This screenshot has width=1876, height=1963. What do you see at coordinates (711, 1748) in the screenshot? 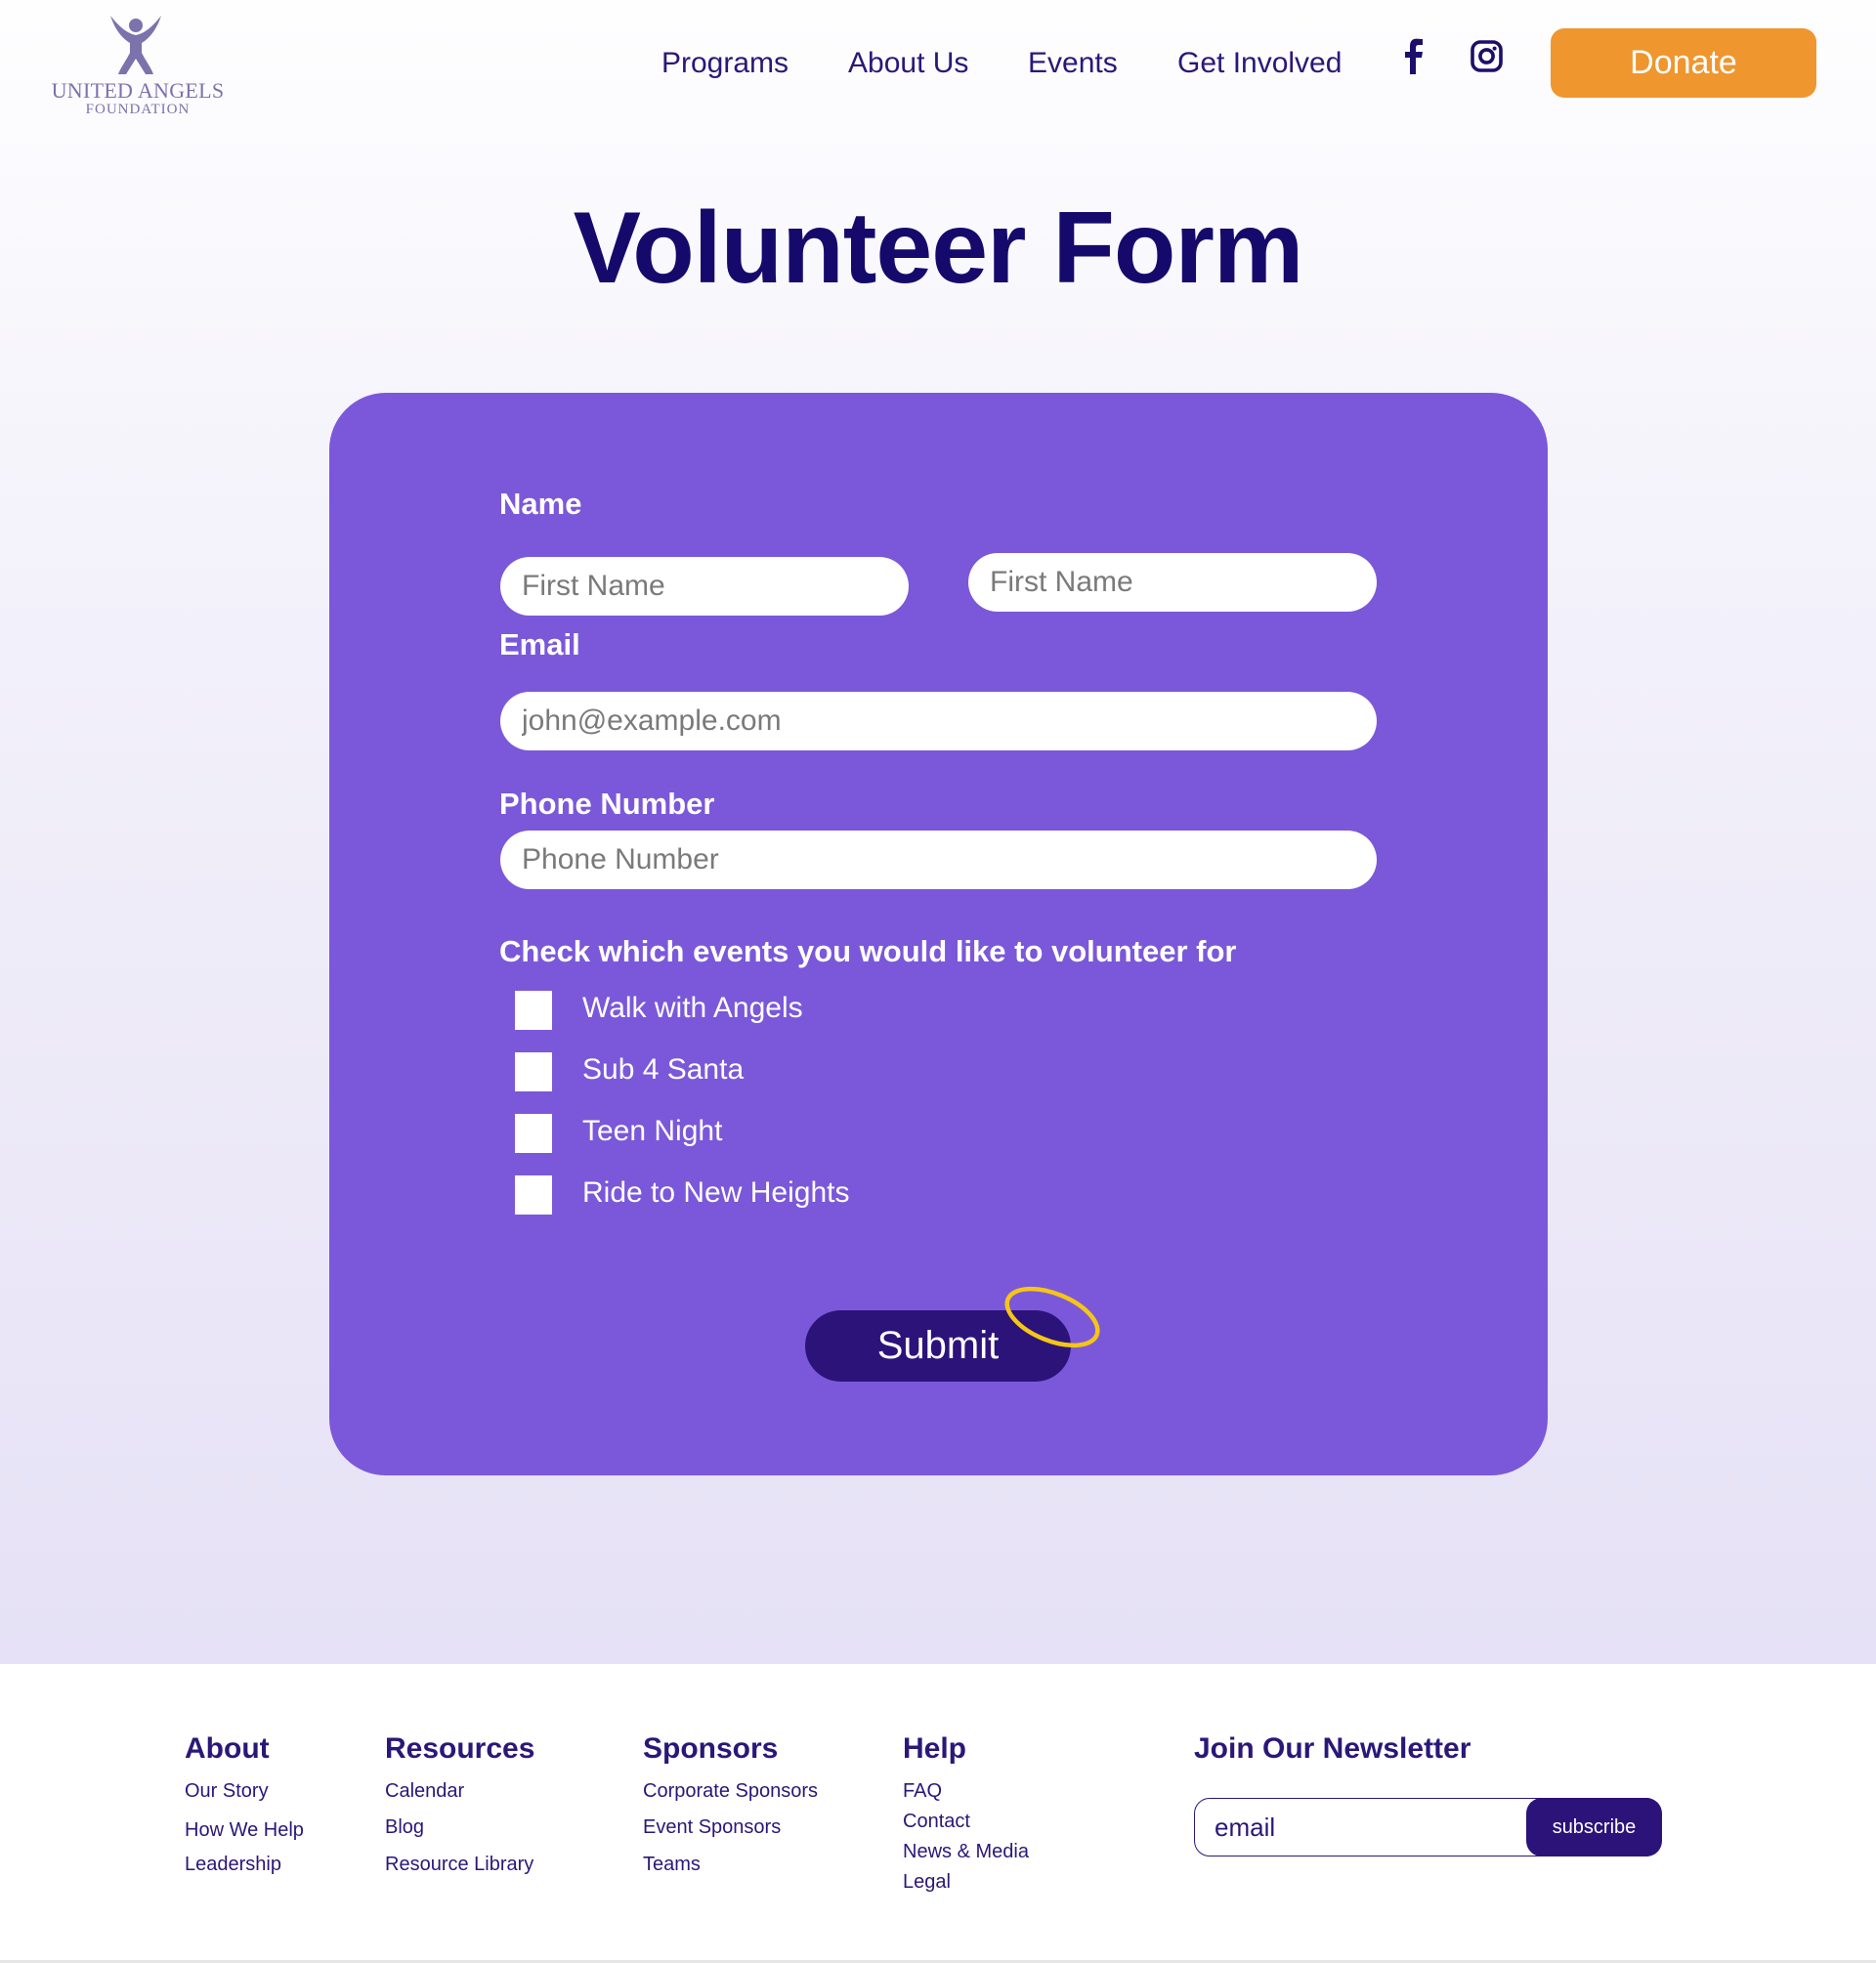
I see `footer-heading-sponsors: Sponsors` at bounding box center [711, 1748].